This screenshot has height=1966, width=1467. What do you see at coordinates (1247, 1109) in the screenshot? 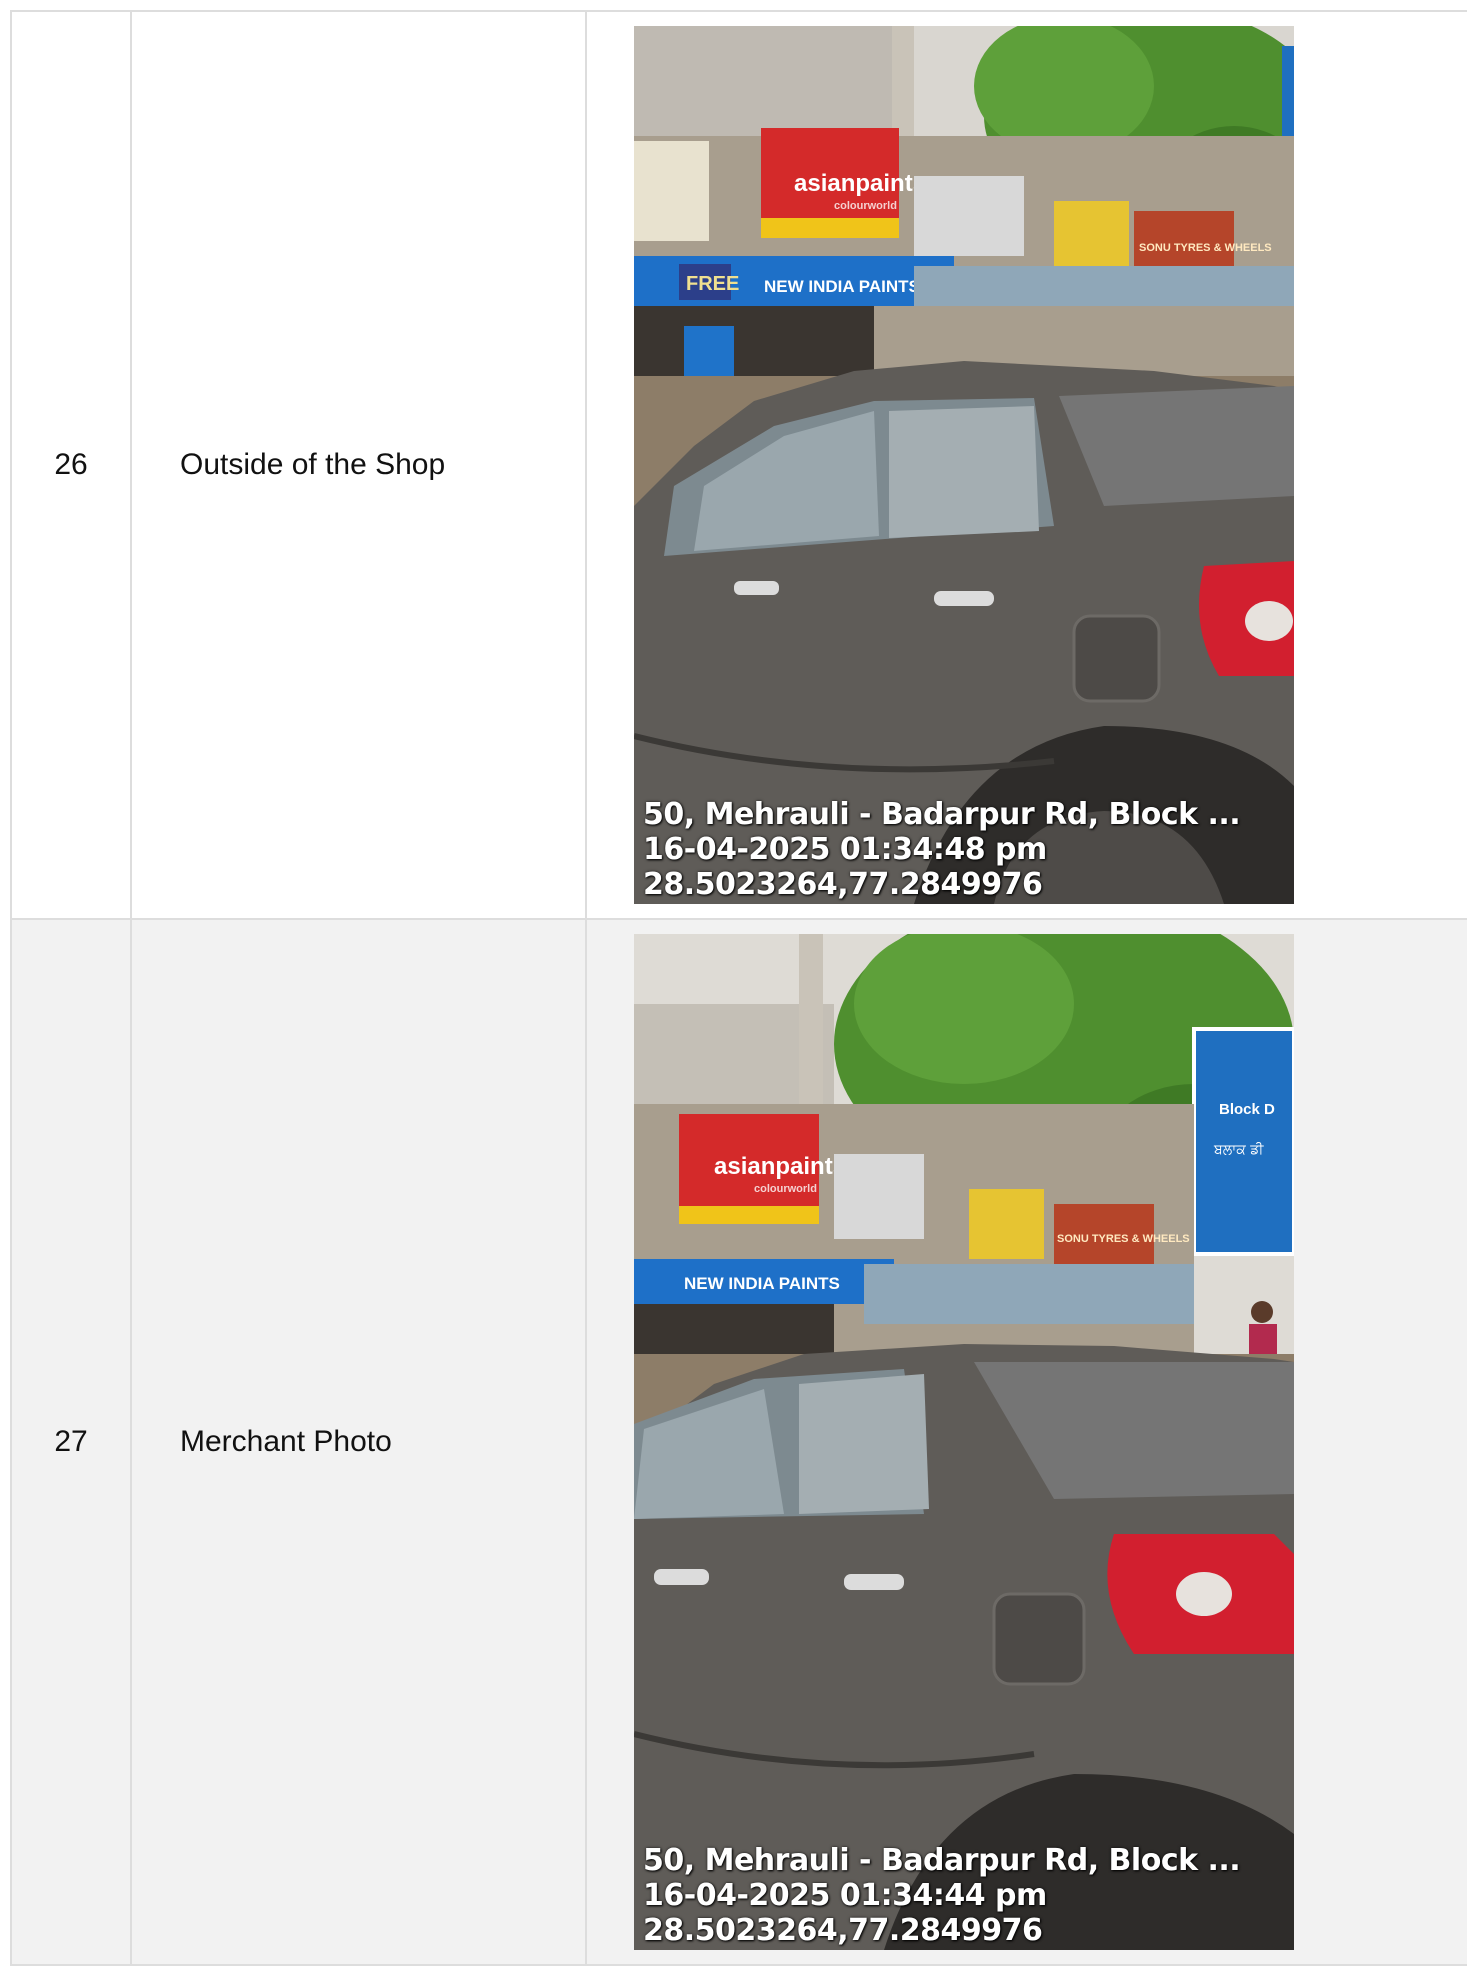
I see `road-sign: Block D` at bounding box center [1247, 1109].